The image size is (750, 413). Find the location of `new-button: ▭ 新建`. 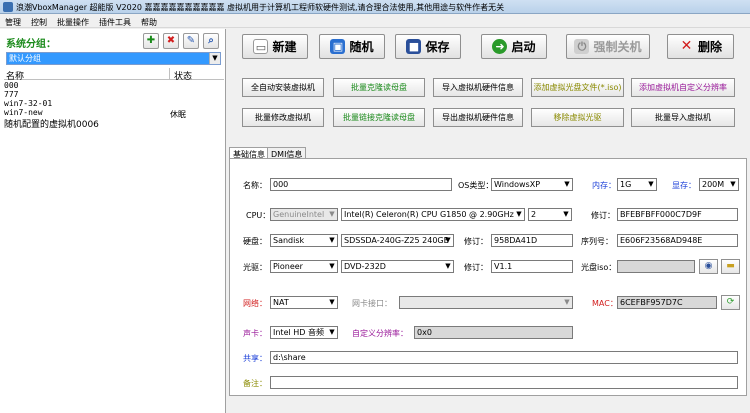

new-button: ▭ 新建 is located at coordinates (275, 46).